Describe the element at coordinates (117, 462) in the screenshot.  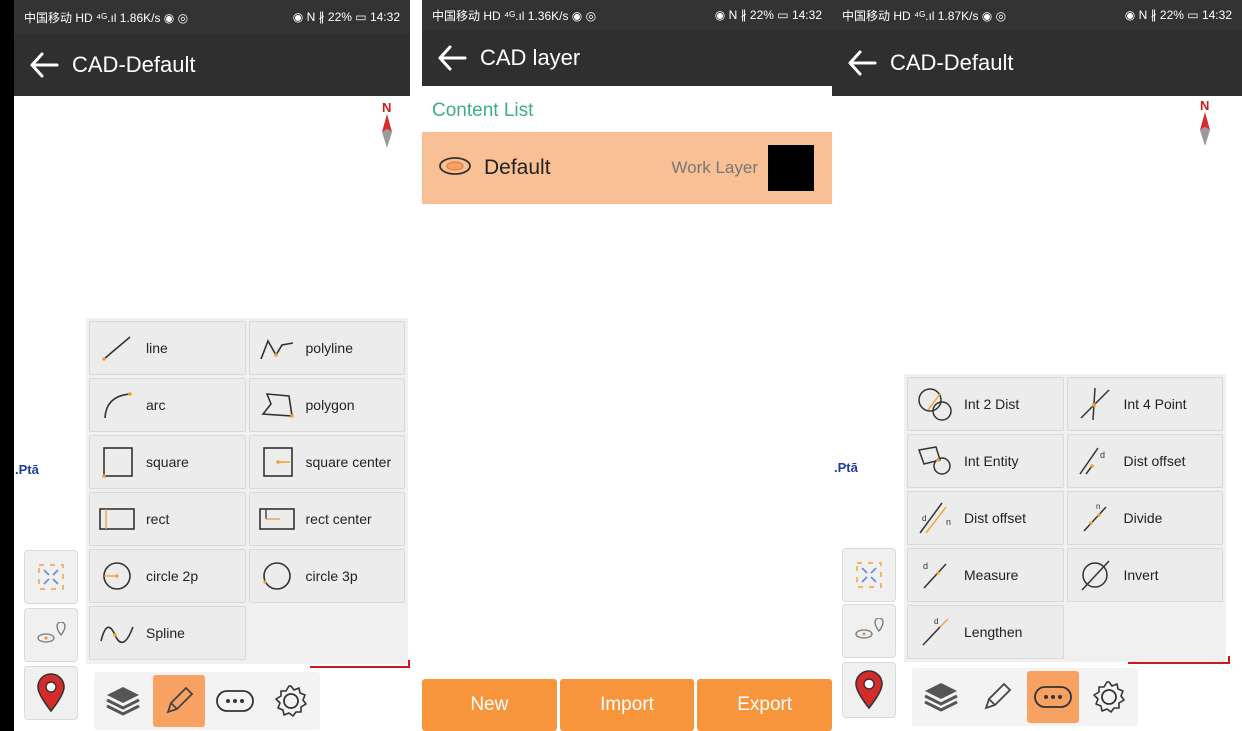
I see `square-icon` at that location.